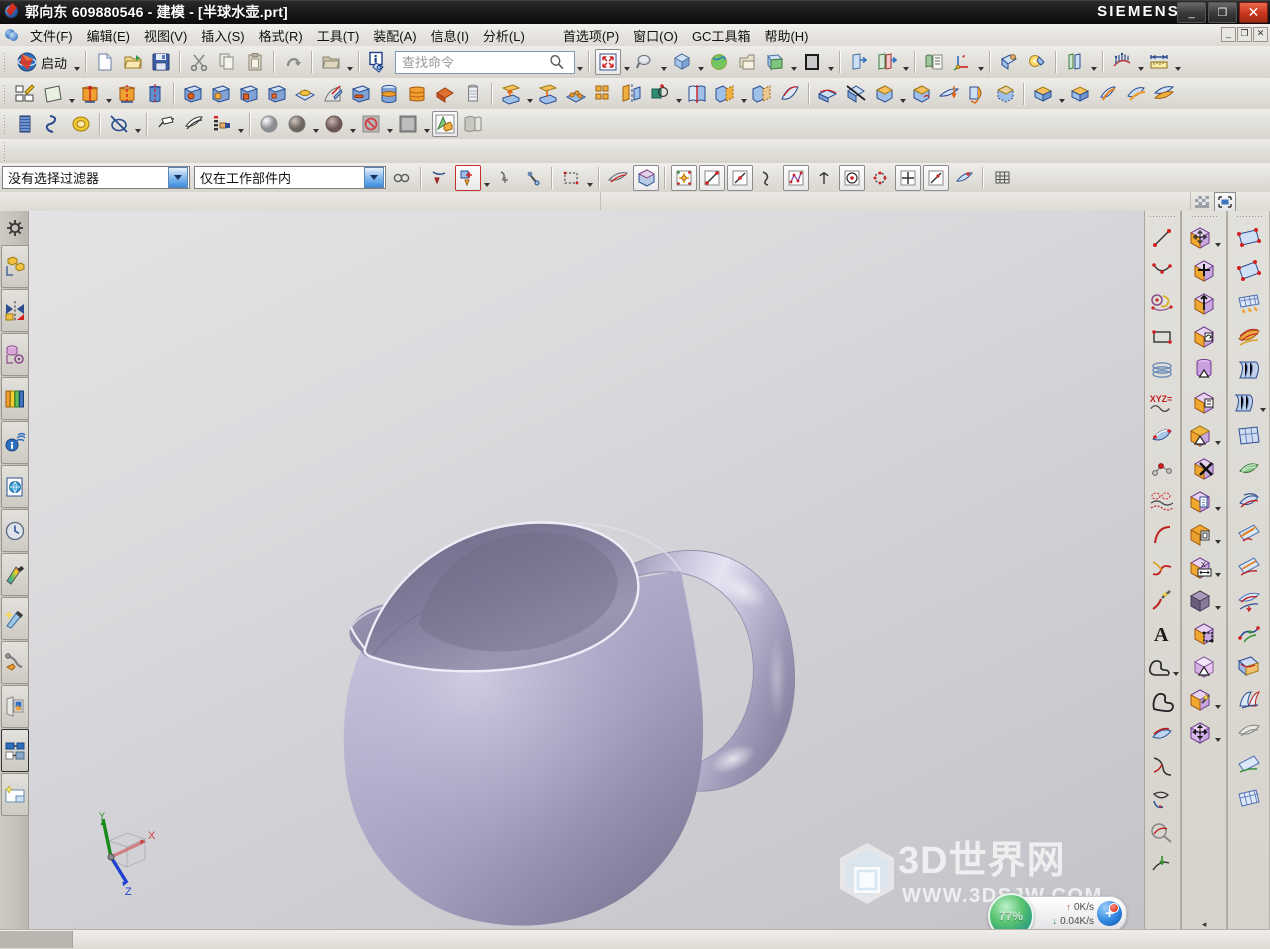  What do you see at coordinates (81, 124) in the screenshot?
I see `coil-button` at bounding box center [81, 124].